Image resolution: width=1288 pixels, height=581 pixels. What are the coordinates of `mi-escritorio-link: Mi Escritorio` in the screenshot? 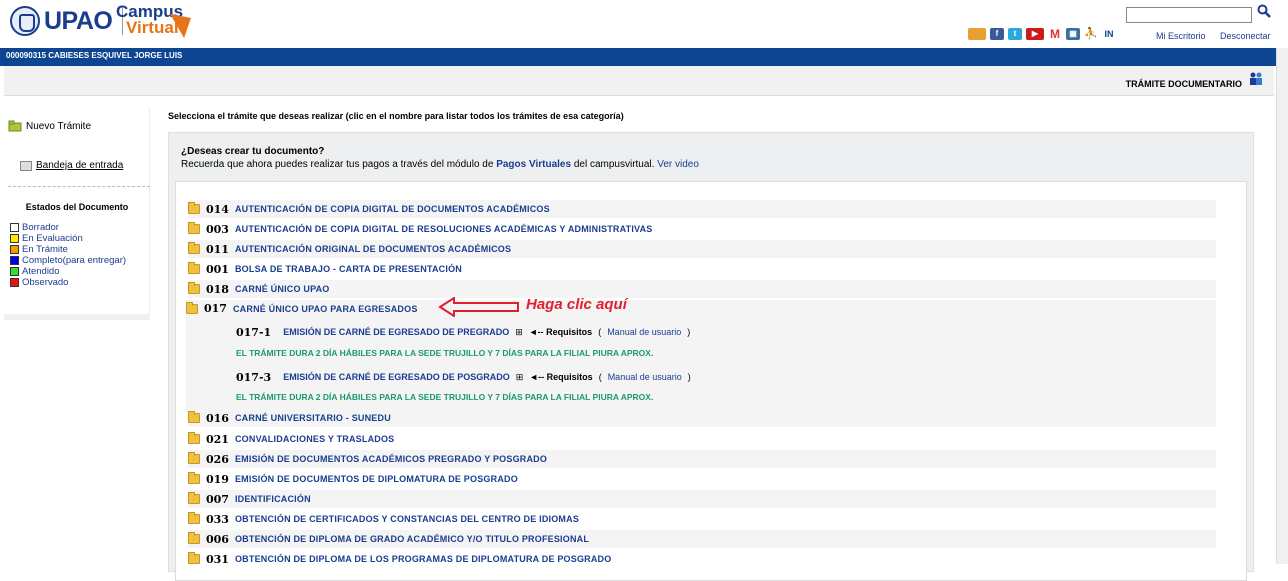 It's located at (1181, 36).